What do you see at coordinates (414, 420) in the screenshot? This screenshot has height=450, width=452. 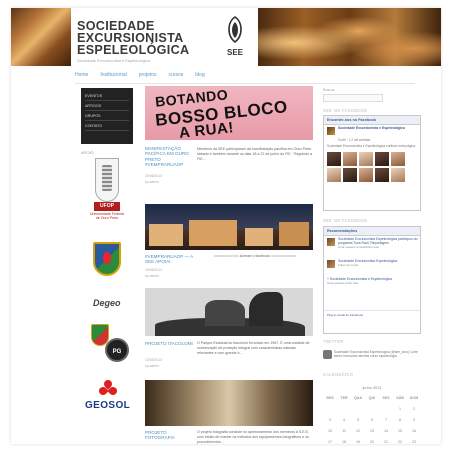 I see `calendar-day: 9` at bounding box center [414, 420].